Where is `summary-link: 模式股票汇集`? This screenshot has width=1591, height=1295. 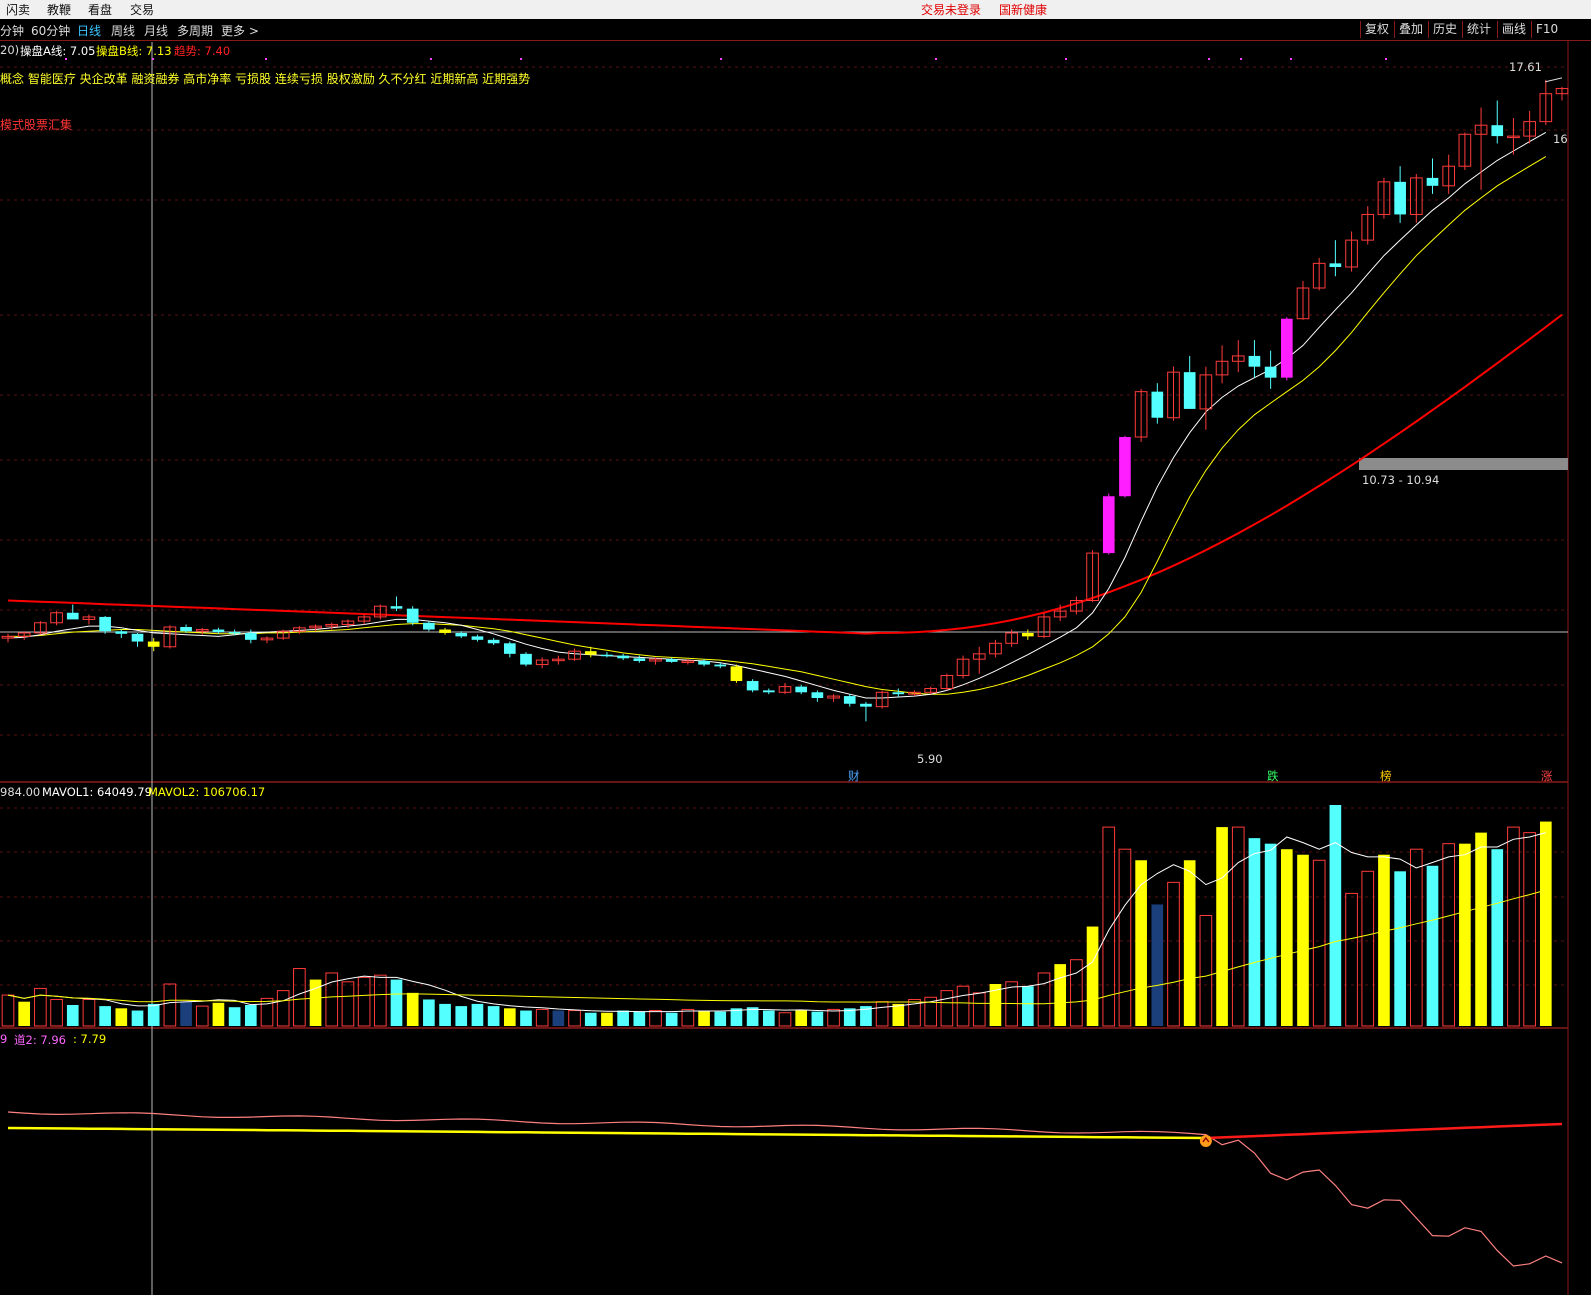
summary-link: 模式股票汇集 is located at coordinates (36, 124).